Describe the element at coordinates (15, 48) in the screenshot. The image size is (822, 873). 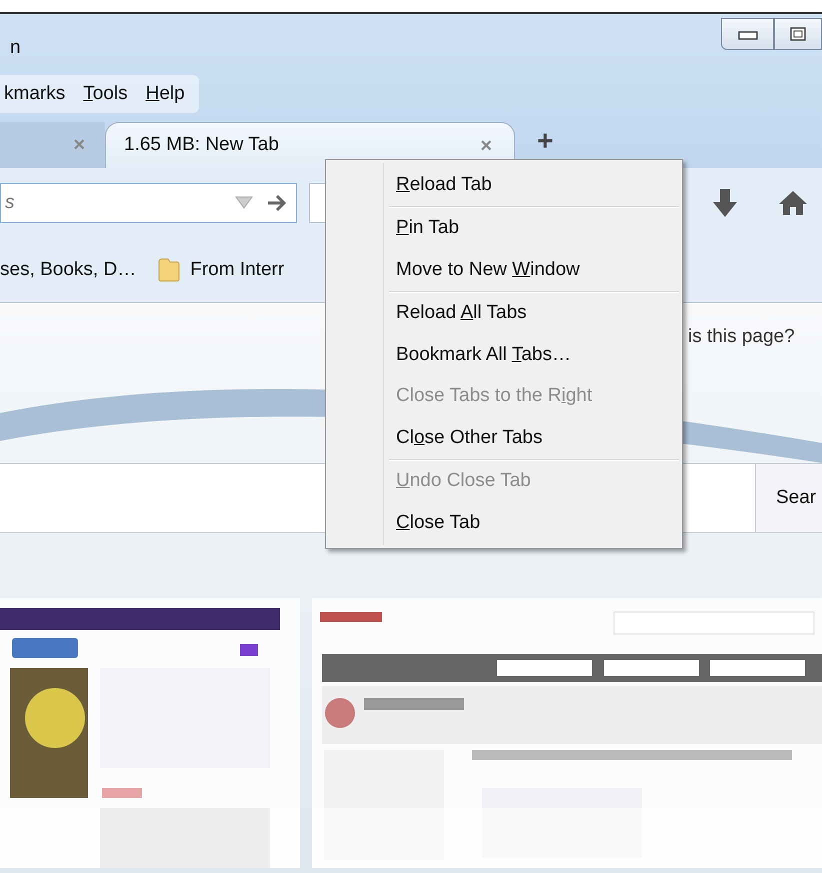
I see `window-title: n` at that location.